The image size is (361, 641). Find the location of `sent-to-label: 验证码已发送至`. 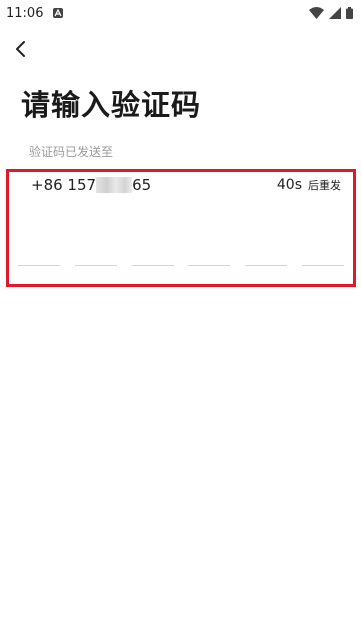

sent-to-label: 验证码已发送至 is located at coordinates (71, 152).